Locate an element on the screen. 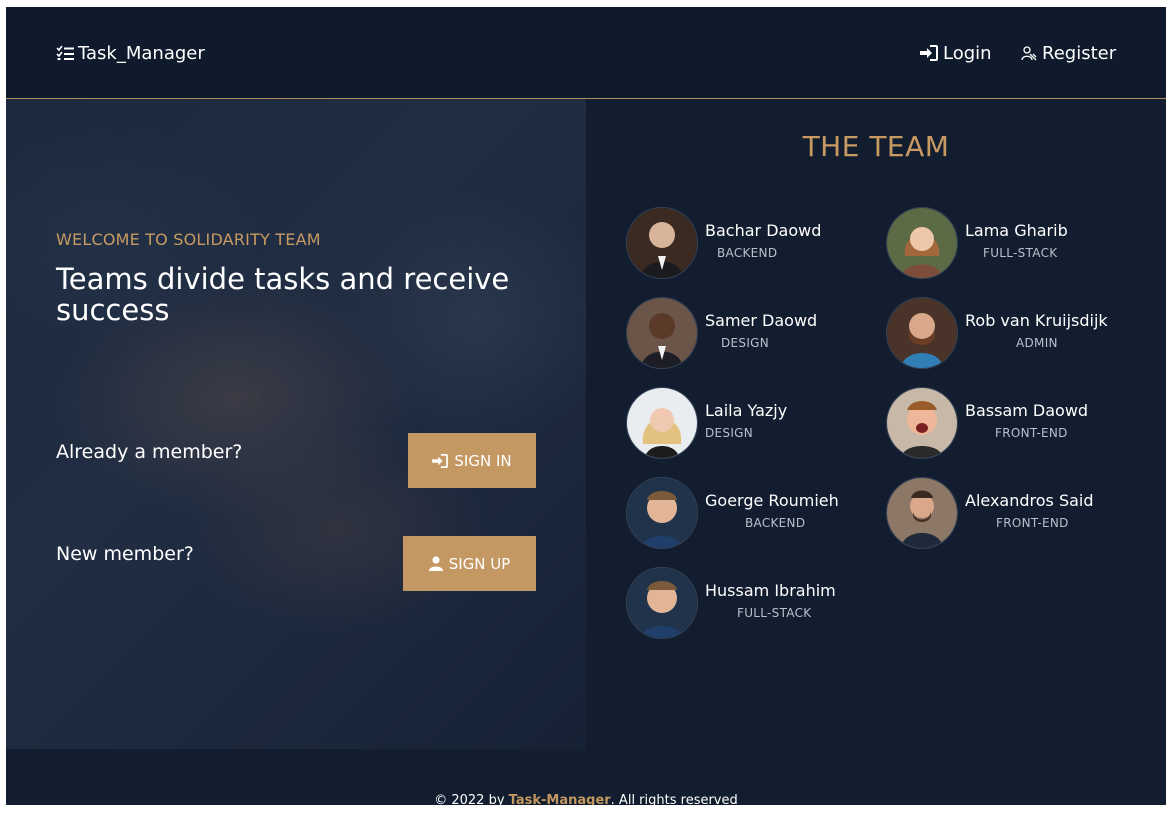 The width and height of the screenshot is (1170, 814). member-name: Rob van Kruijsdijk is located at coordinates (1036, 320).